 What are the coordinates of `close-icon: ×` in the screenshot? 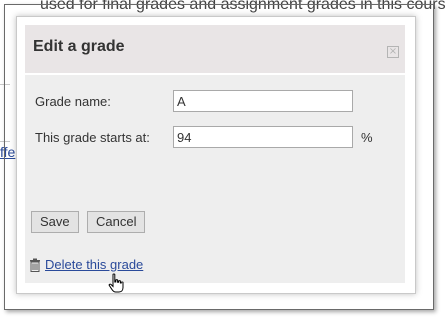 It's located at (393, 52).